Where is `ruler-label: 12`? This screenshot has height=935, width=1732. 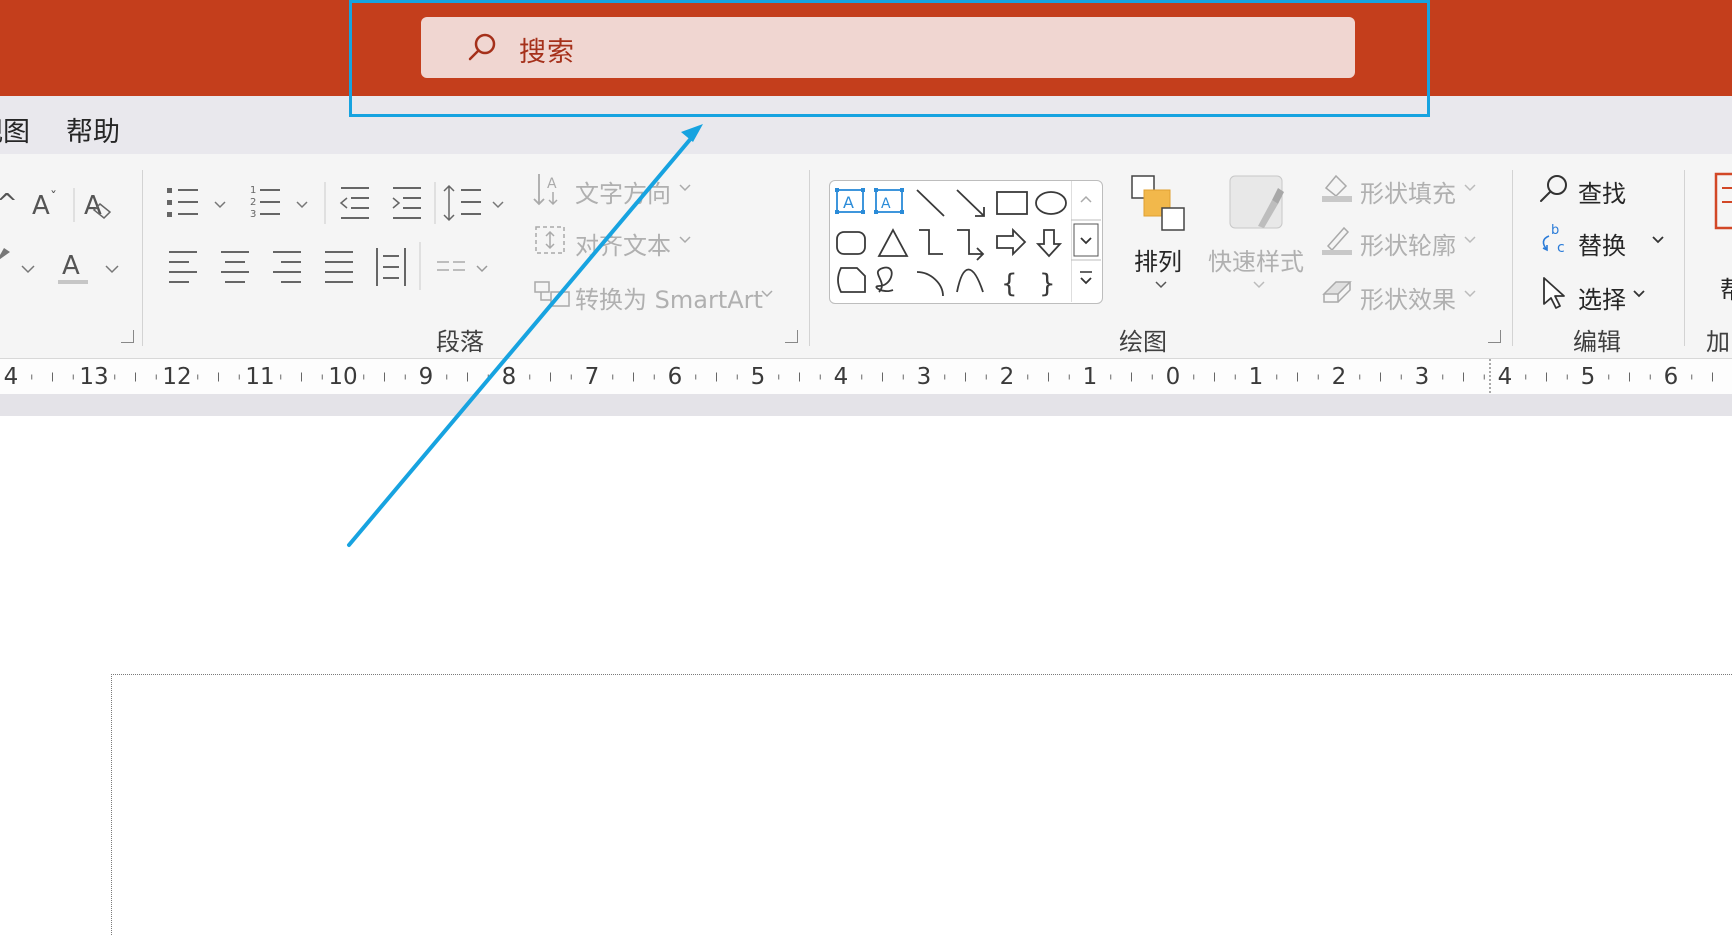
ruler-label: 12 is located at coordinates (177, 377).